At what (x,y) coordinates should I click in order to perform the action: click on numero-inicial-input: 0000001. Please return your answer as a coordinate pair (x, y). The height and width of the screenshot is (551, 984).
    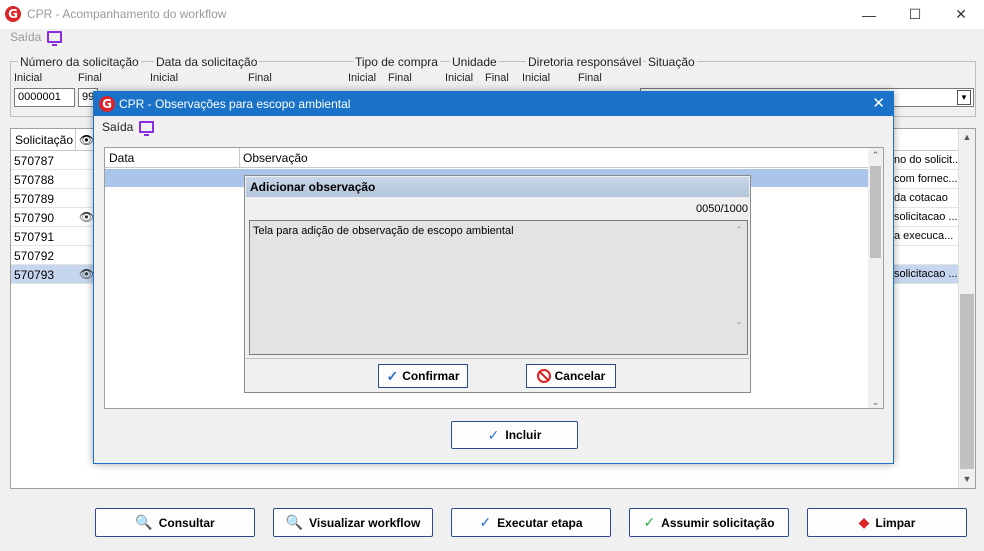
    Looking at the image, I should click on (44, 97).